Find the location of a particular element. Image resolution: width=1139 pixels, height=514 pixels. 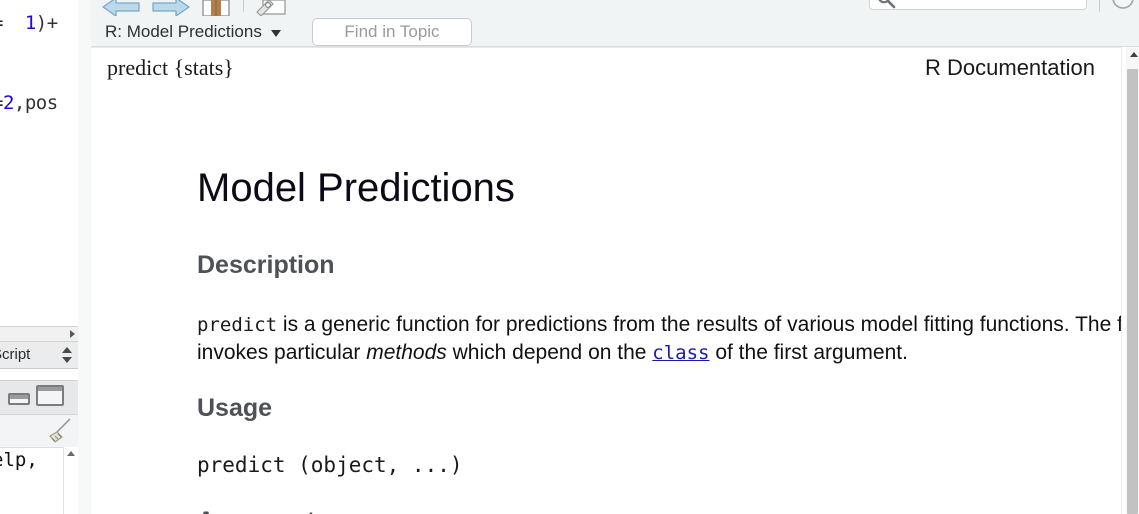

console-pane-toolbar is located at coordinates (39, 398).